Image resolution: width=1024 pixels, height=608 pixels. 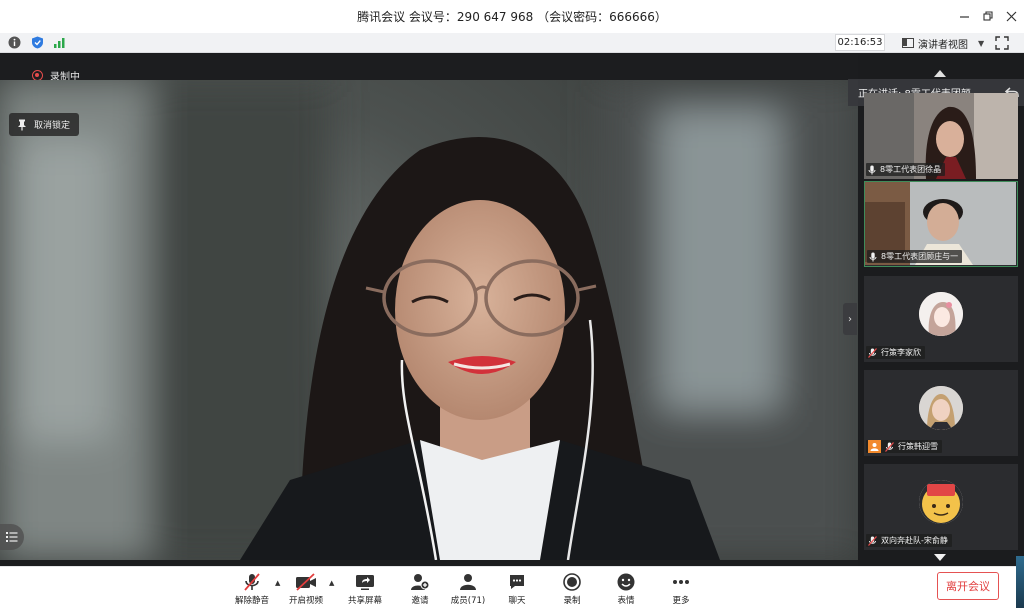 What do you see at coordinates (681, 582) in the screenshot?
I see `more-icon` at bounding box center [681, 582].